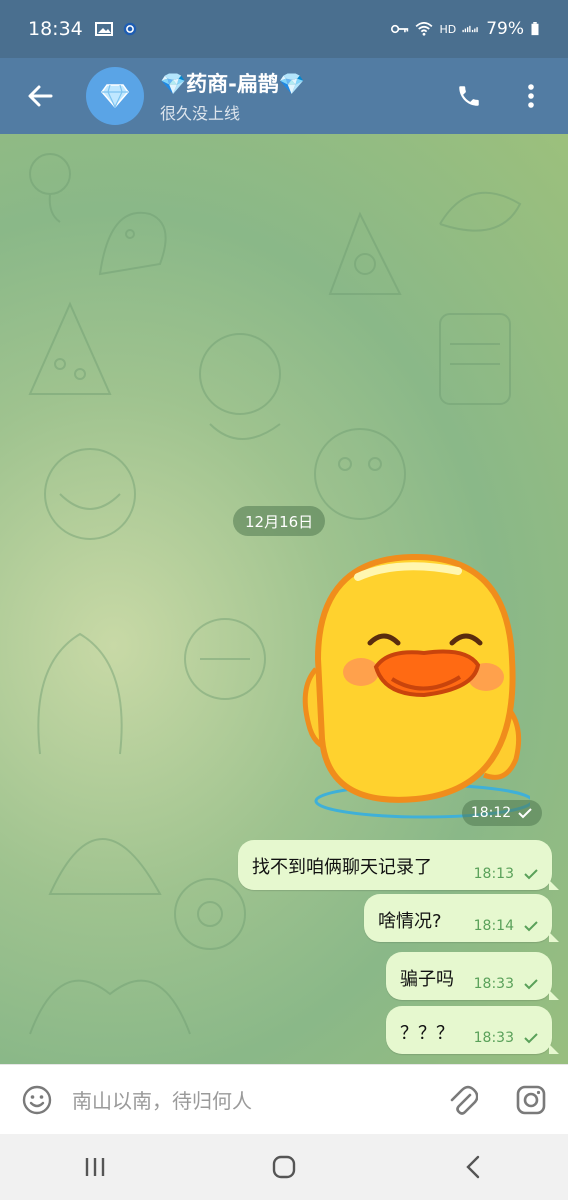  Describe the element at coordinates (400, 29) in the screenshot. I see `key-icon` at that location.